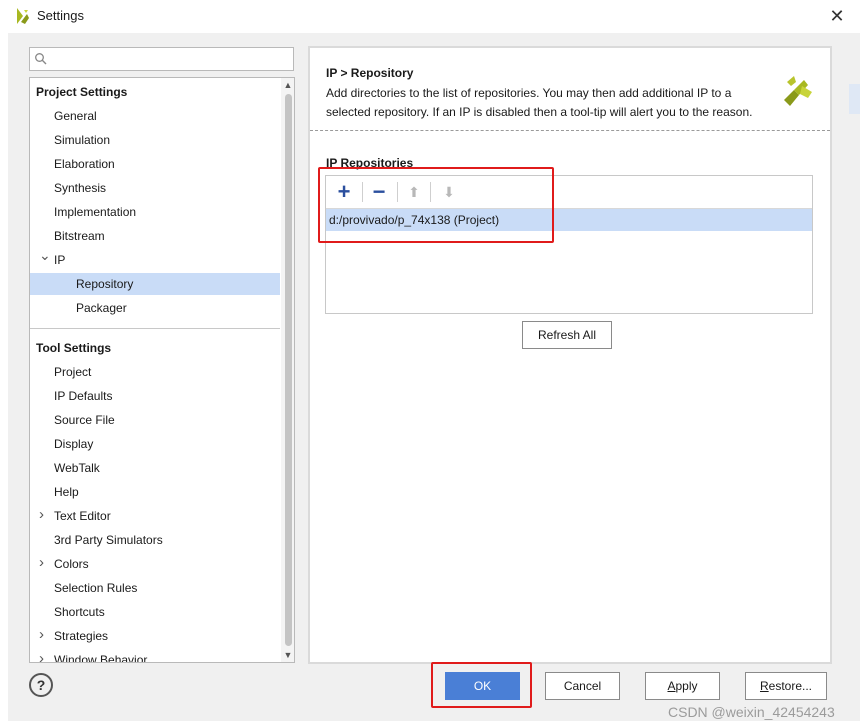  Describe the element at coordinates (570, 130) in the screenshot. I see `section-divider` at that location.